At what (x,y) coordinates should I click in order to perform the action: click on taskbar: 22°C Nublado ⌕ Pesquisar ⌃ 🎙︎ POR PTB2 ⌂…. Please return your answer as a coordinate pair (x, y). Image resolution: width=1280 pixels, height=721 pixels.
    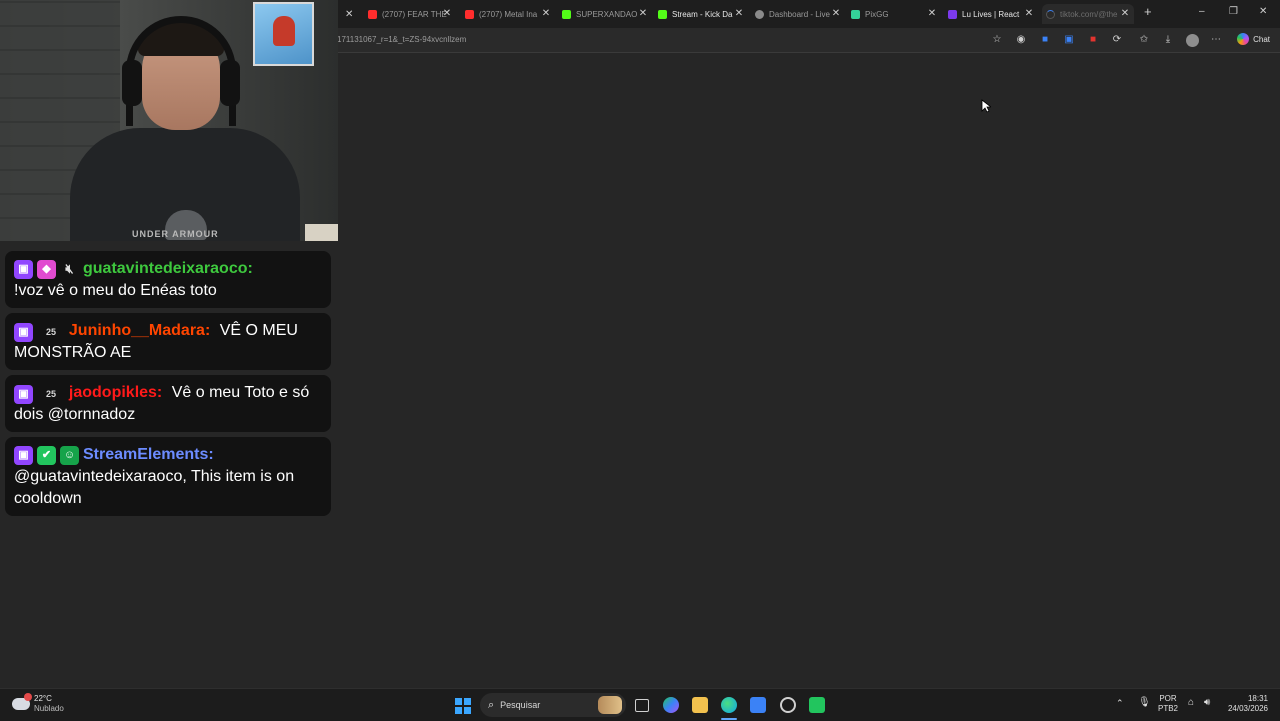
    Looking at the image, I should click on (640, 704).